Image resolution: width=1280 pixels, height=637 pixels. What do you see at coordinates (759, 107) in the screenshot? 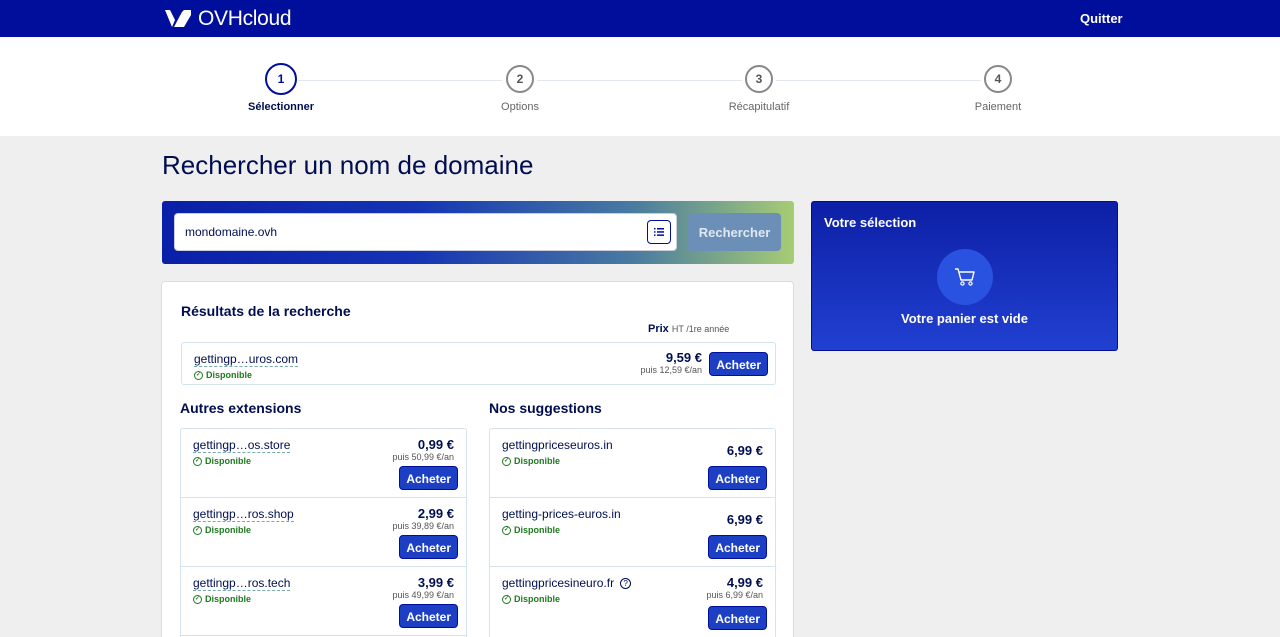
I see `step-label: Récapitulatif` at bounding box center [759, 107].